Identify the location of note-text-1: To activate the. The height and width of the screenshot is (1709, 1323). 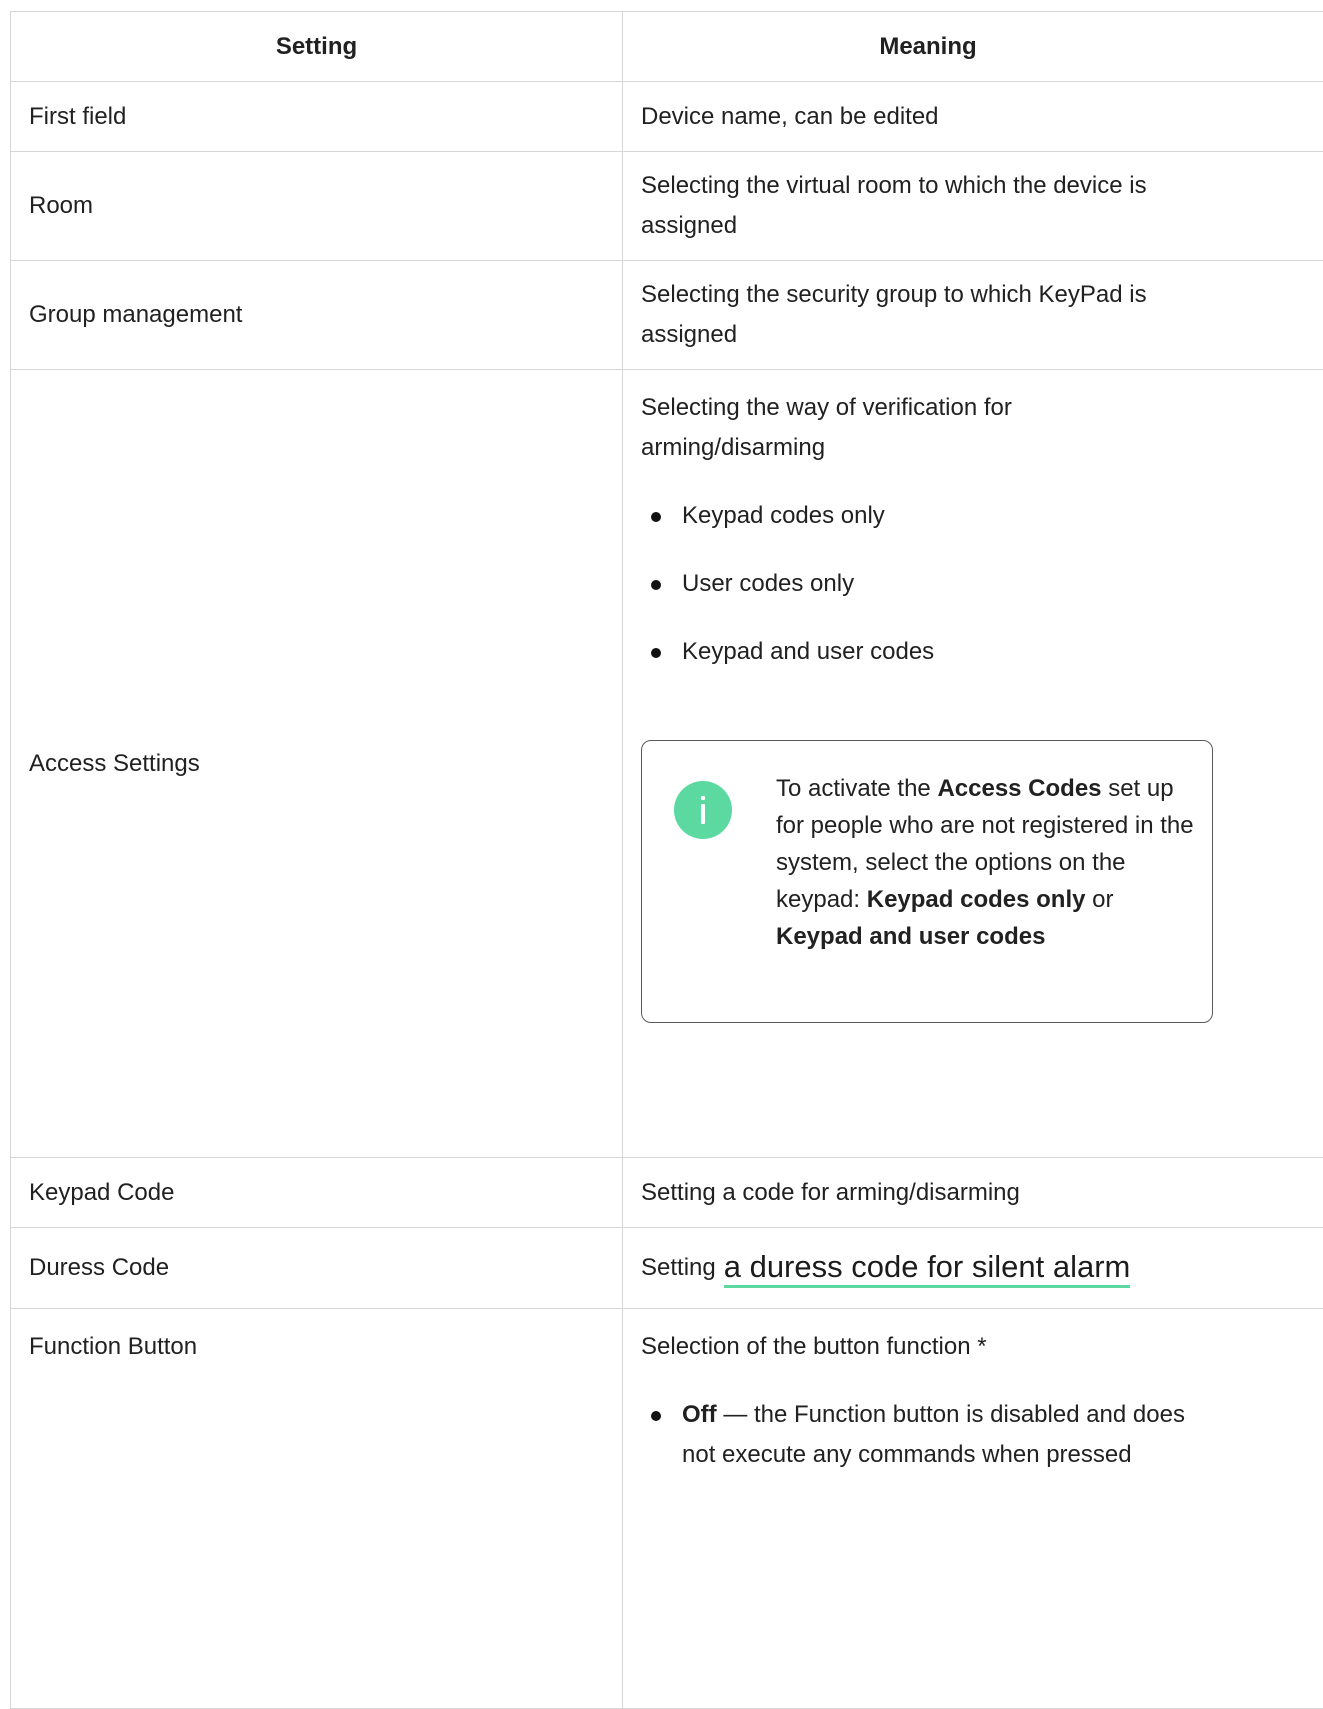
(857, 788).